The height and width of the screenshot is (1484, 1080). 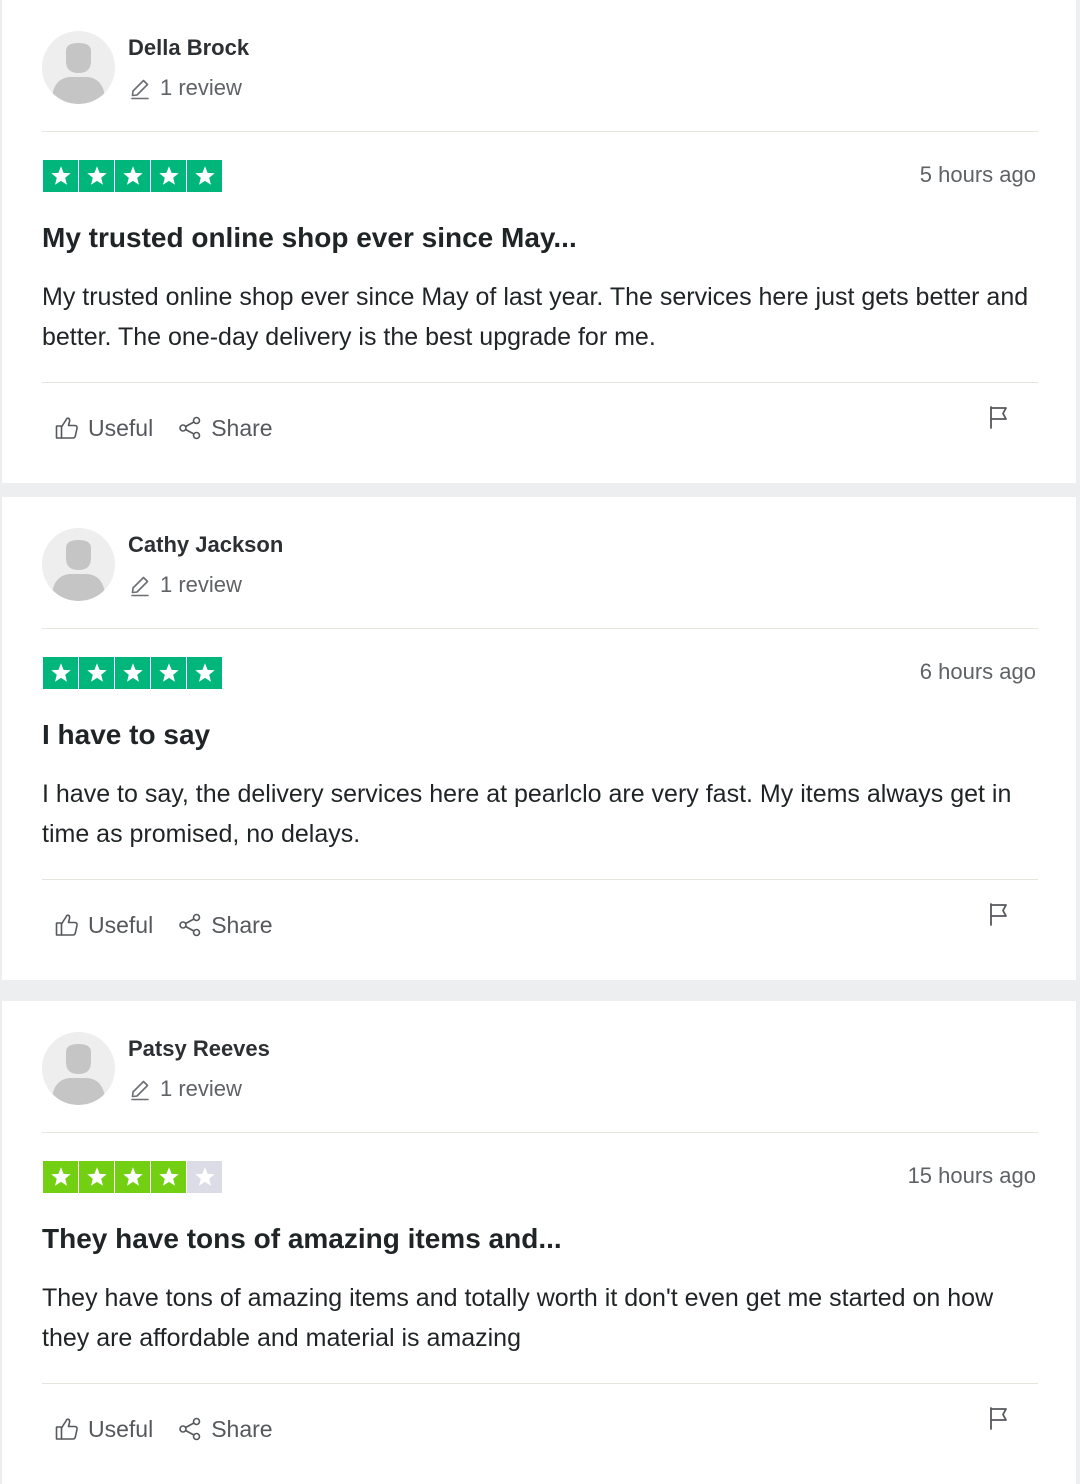 What do you see at coordinates (977, 174) in the screenshot?
I see `review-date: 5 hours ago` at bounding box center [977, 174].